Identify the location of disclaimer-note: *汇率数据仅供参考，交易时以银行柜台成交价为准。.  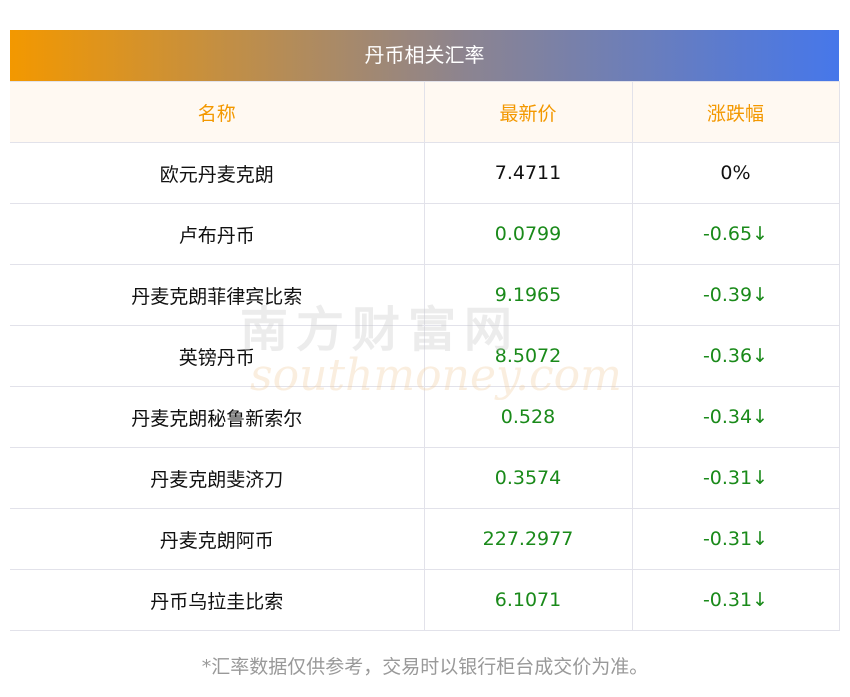
(425, 667).